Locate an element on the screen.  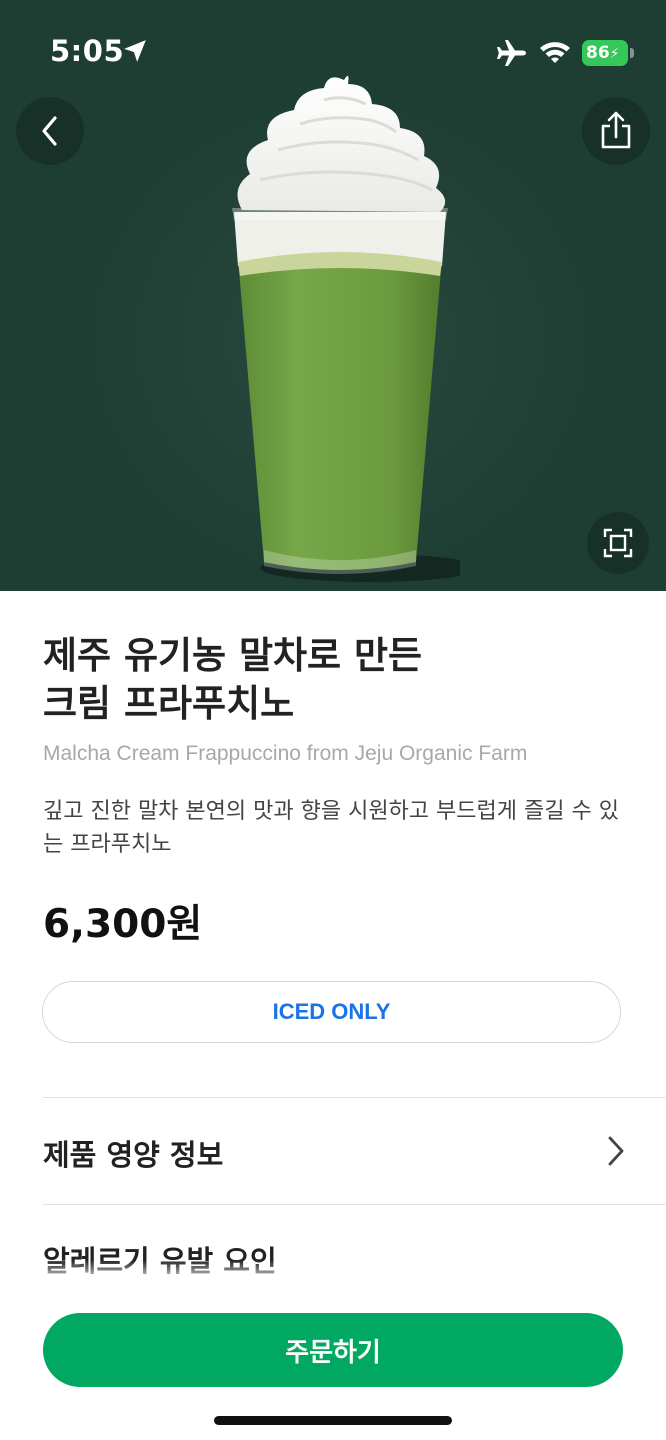
share-icon is located at coordinates (616, 130).